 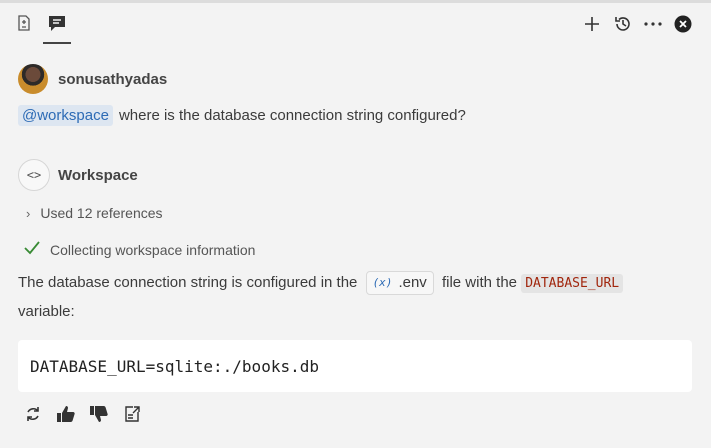 I want to click on workspace-mention: @workspace, so click(x=65, y=115).